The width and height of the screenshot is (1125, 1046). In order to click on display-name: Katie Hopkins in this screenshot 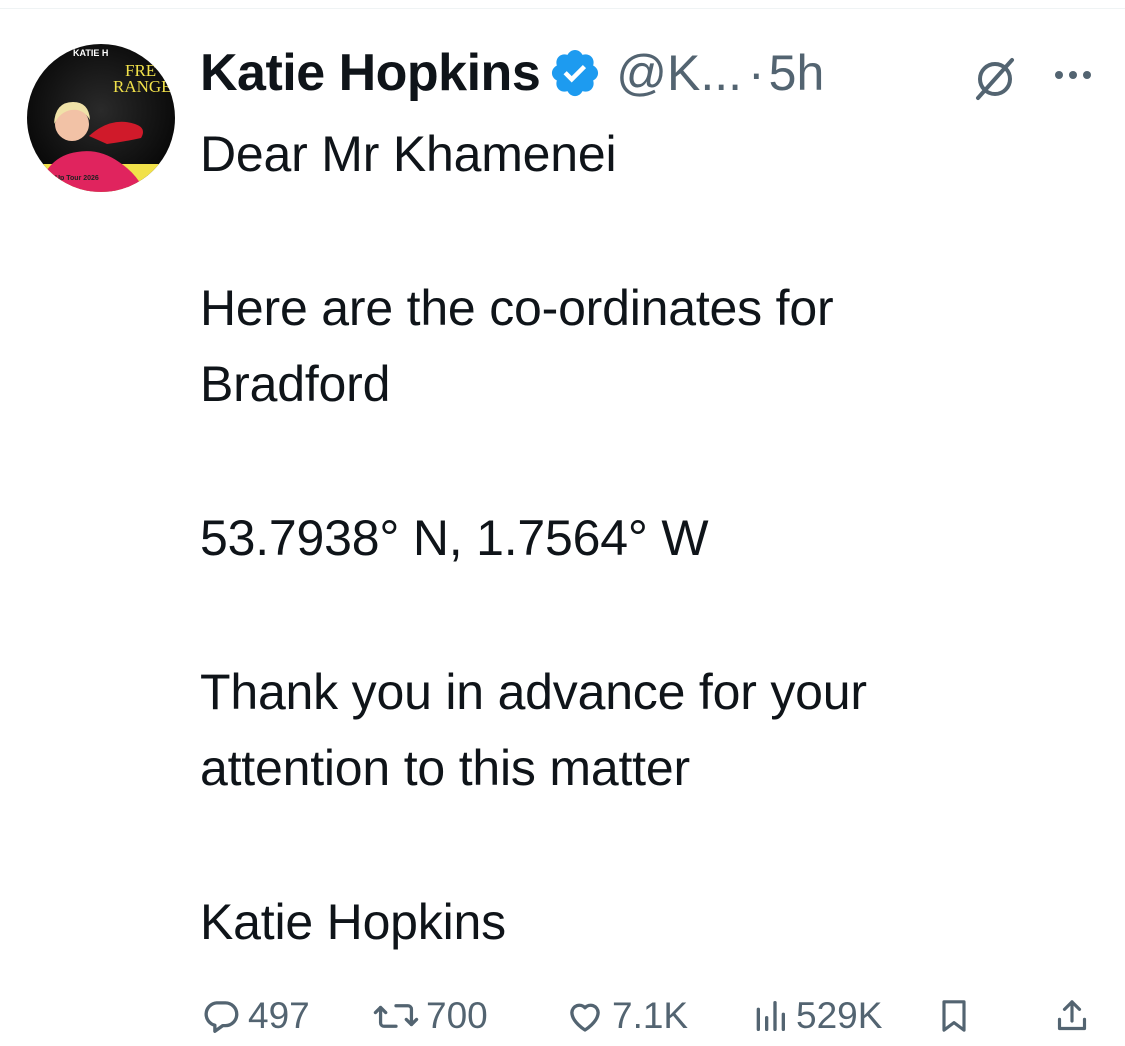, I will do `click(370, 73)`.